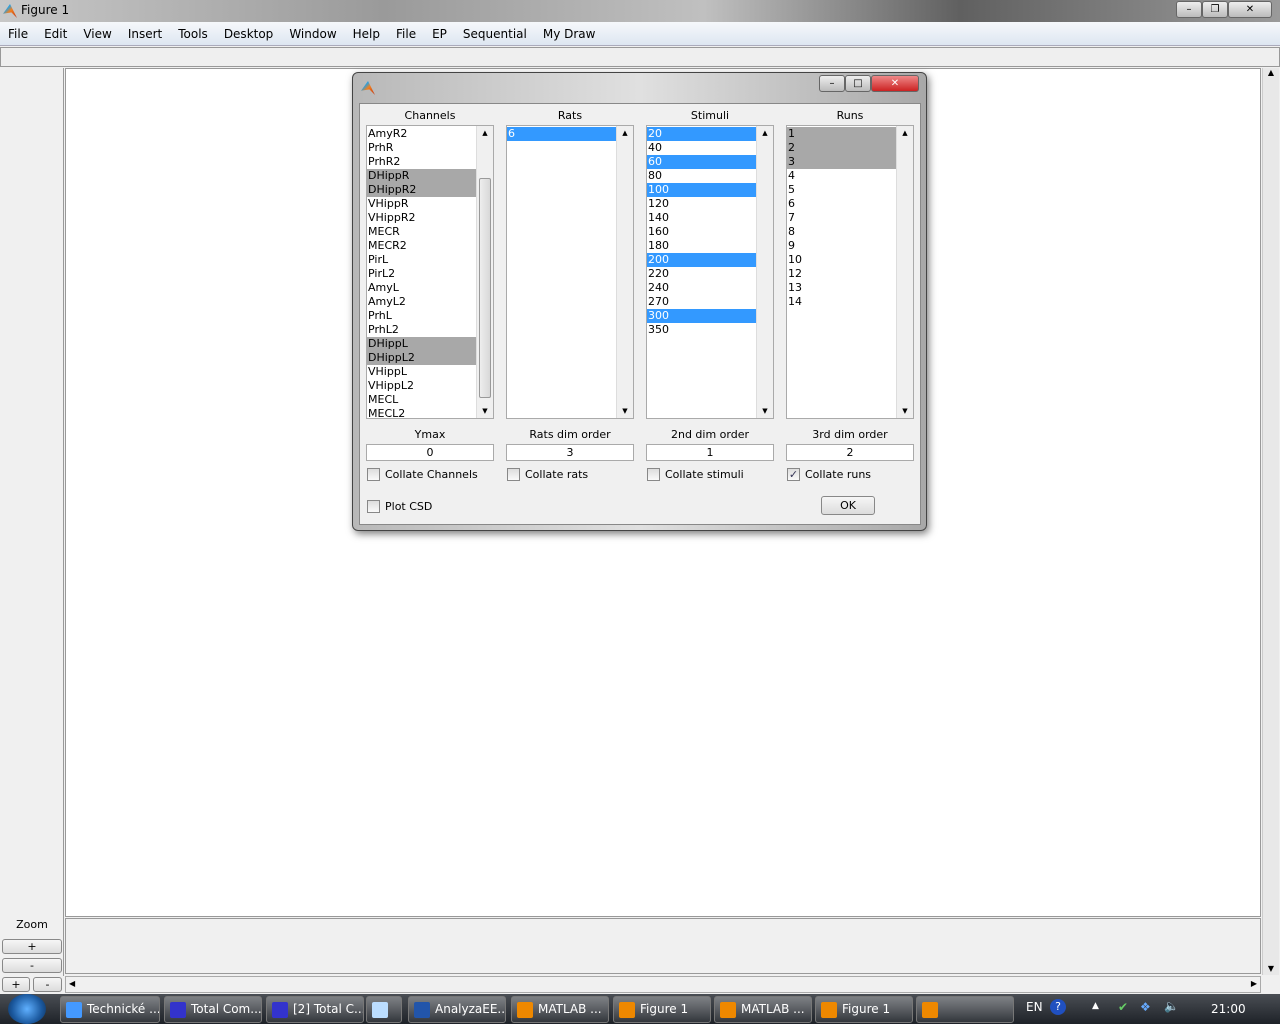  Describe the element at coordinates (695, 474) in the screenshot. I see `collate-checkbox: Collate stimuli` at that location.